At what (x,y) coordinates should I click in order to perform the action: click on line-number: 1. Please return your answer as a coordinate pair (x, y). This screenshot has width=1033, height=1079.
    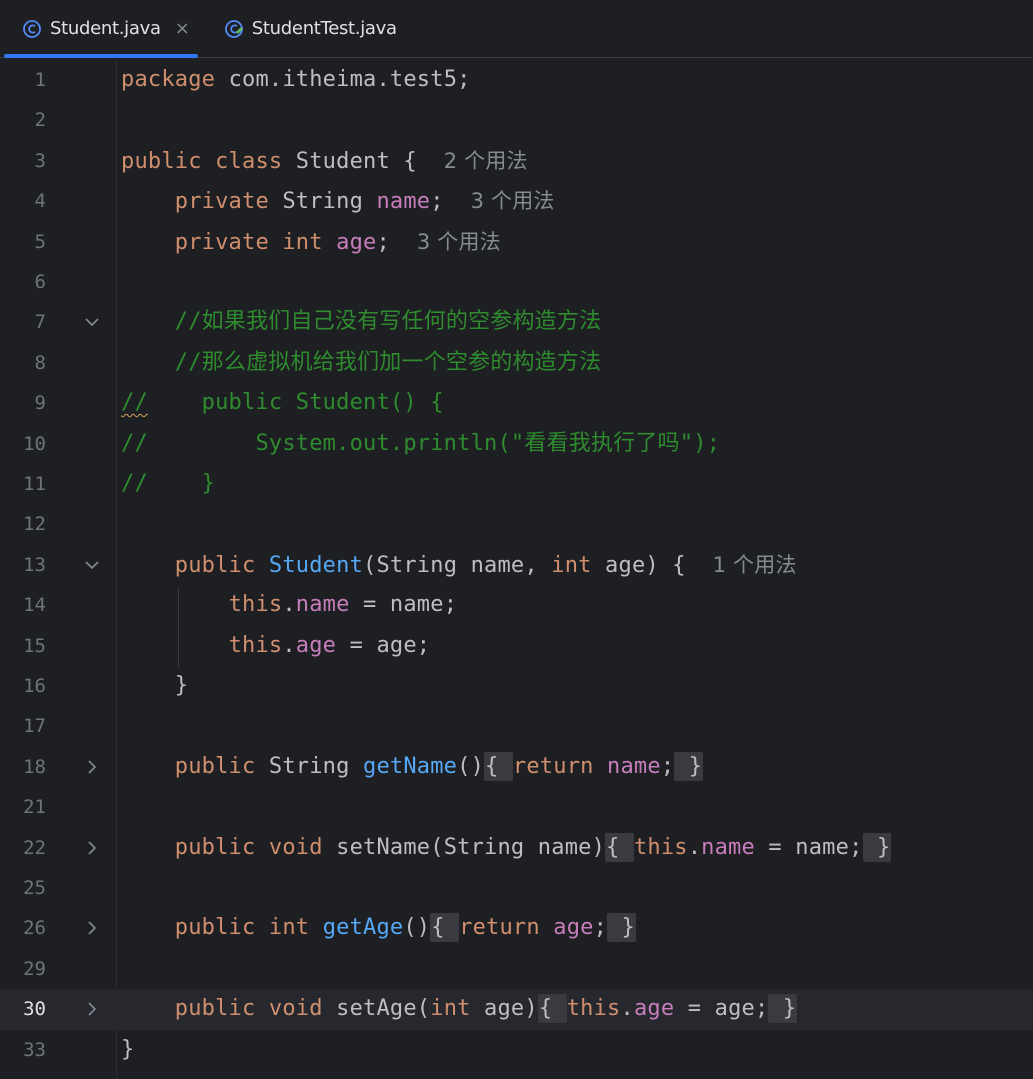
    Looking at the image, I should click on (23, 80).